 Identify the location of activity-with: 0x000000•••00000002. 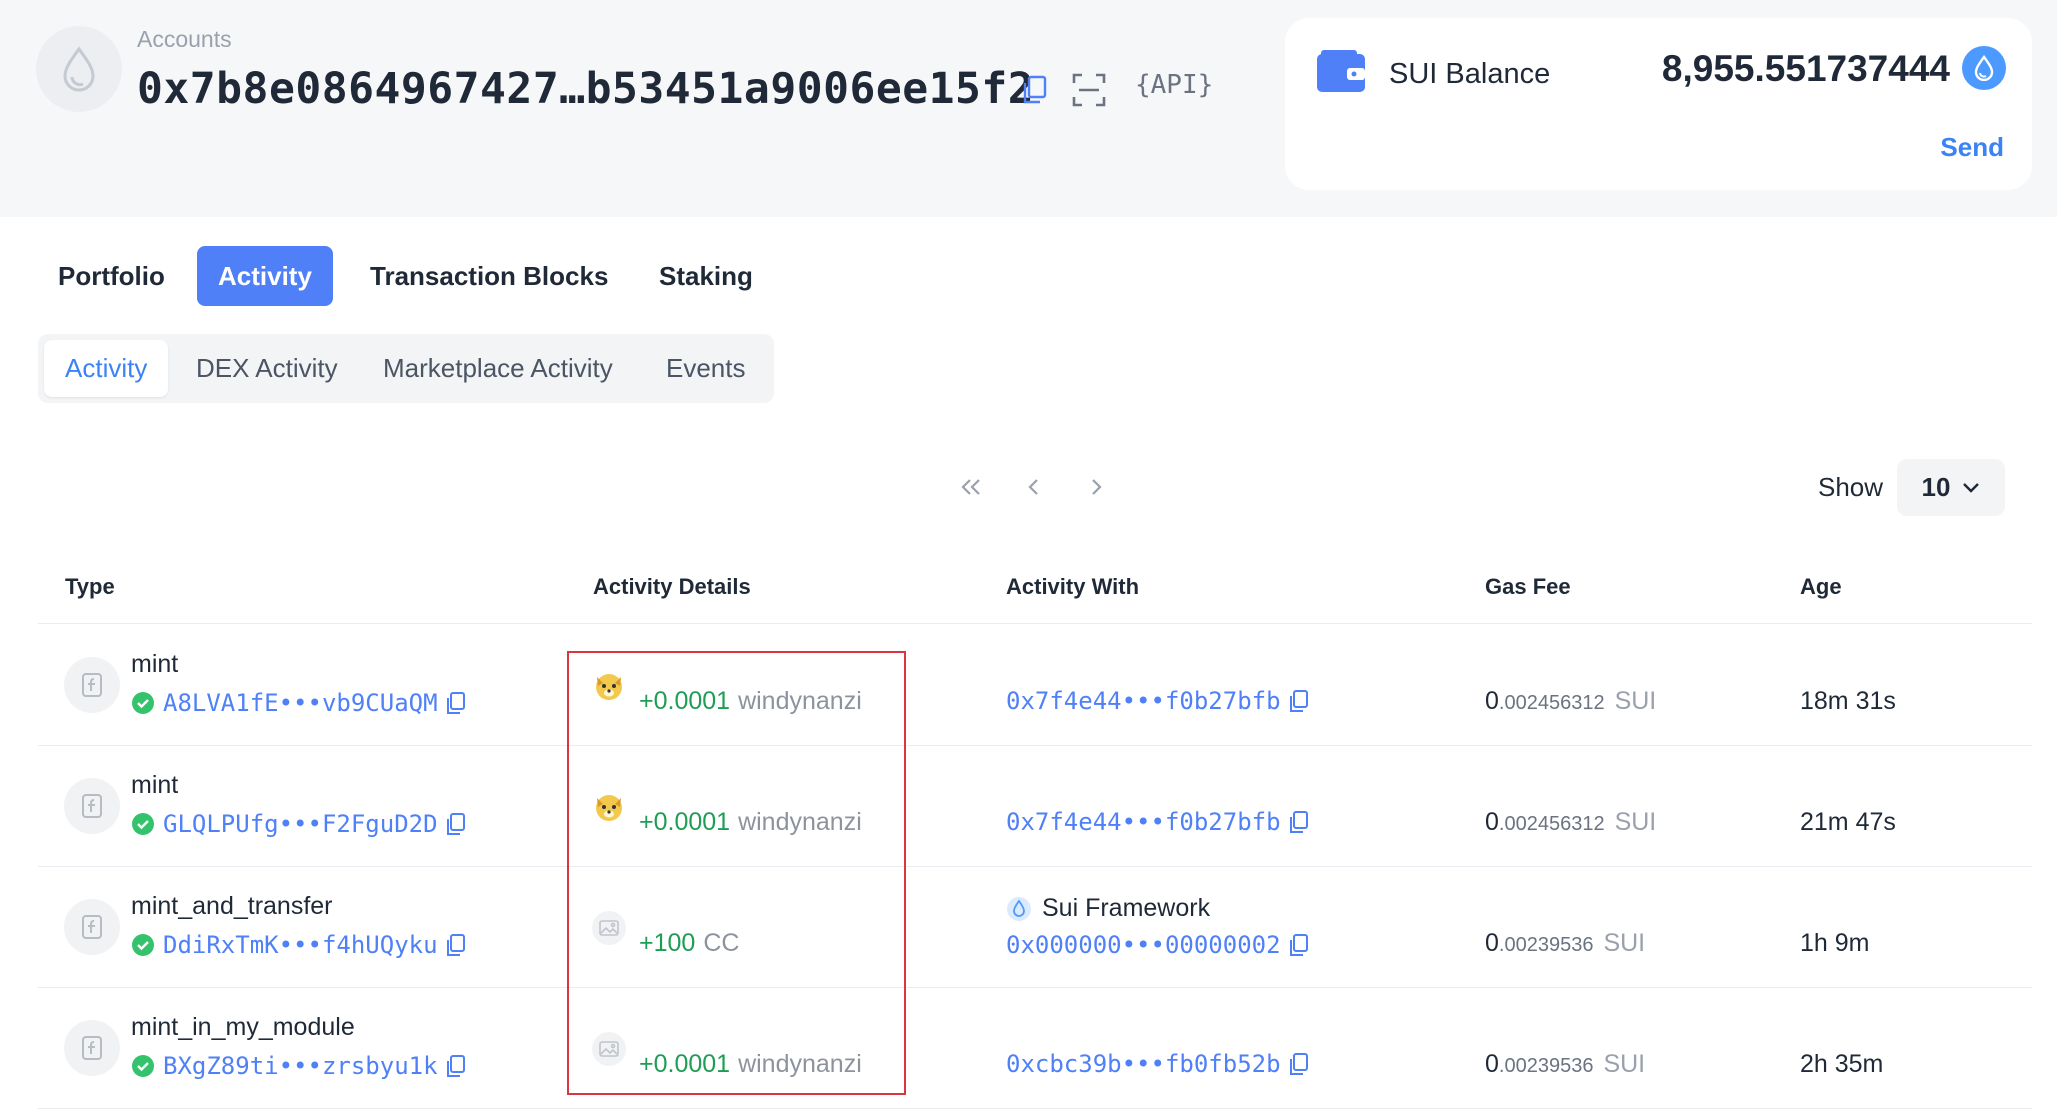
(1157, 945).